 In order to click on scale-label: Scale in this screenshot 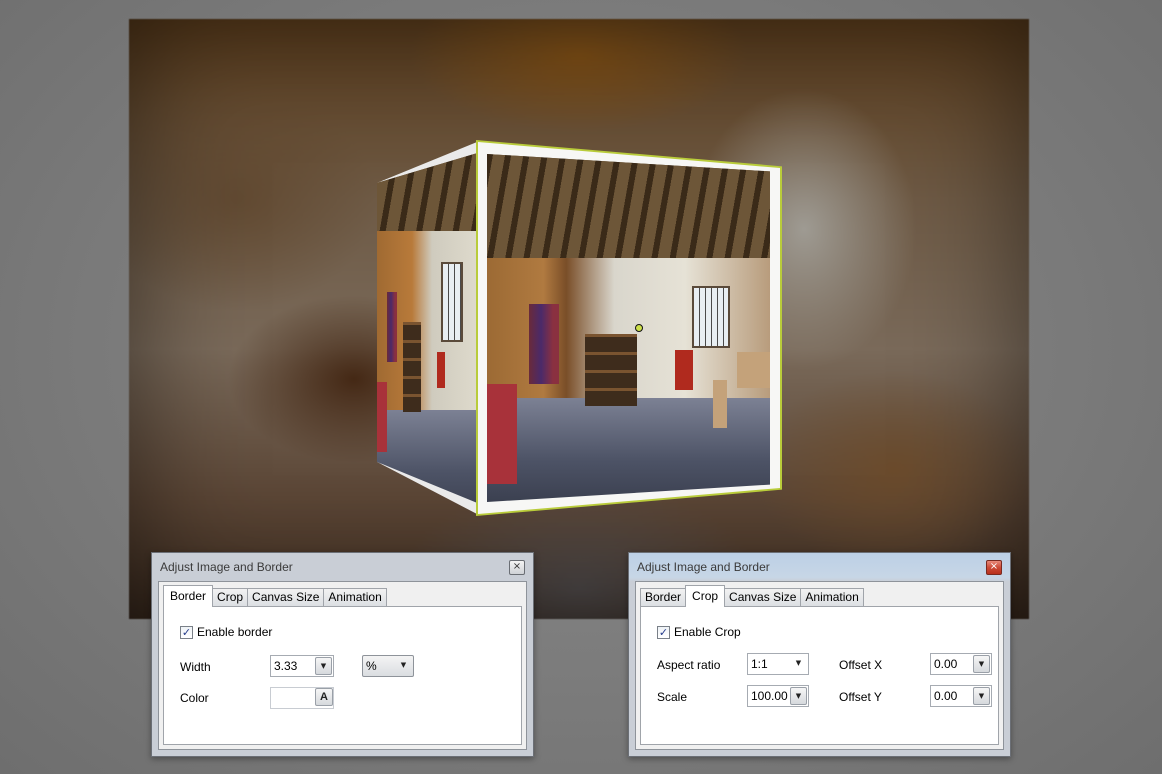, I will do `click(672, 697)`.